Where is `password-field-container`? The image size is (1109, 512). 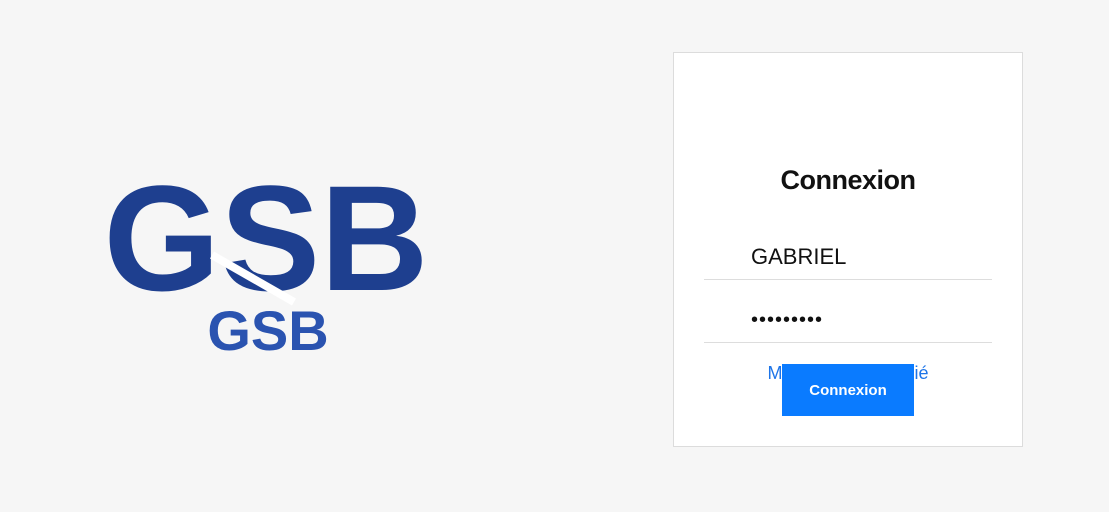
password-field-container is located at coordinates (848, 320).